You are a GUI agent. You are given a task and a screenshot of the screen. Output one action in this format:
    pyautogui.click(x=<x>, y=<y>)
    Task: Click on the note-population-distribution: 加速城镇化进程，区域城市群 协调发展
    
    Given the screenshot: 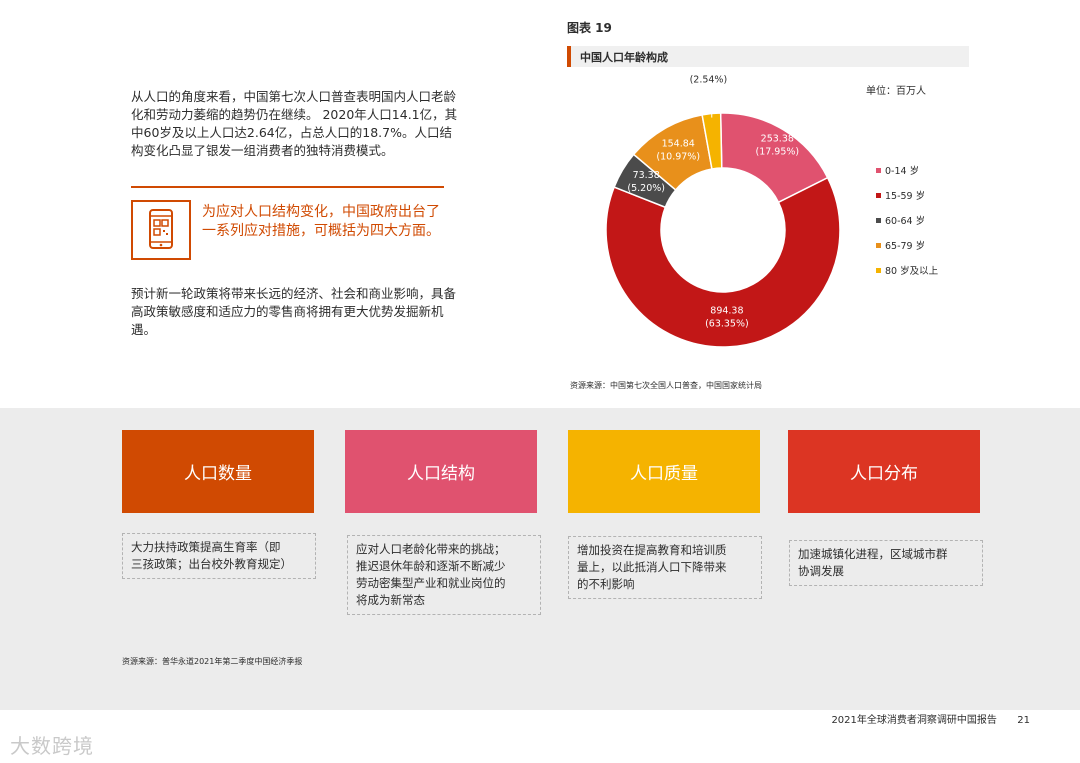 What is the action you would take?
    pyautogui.click(x=886, y=563)
    